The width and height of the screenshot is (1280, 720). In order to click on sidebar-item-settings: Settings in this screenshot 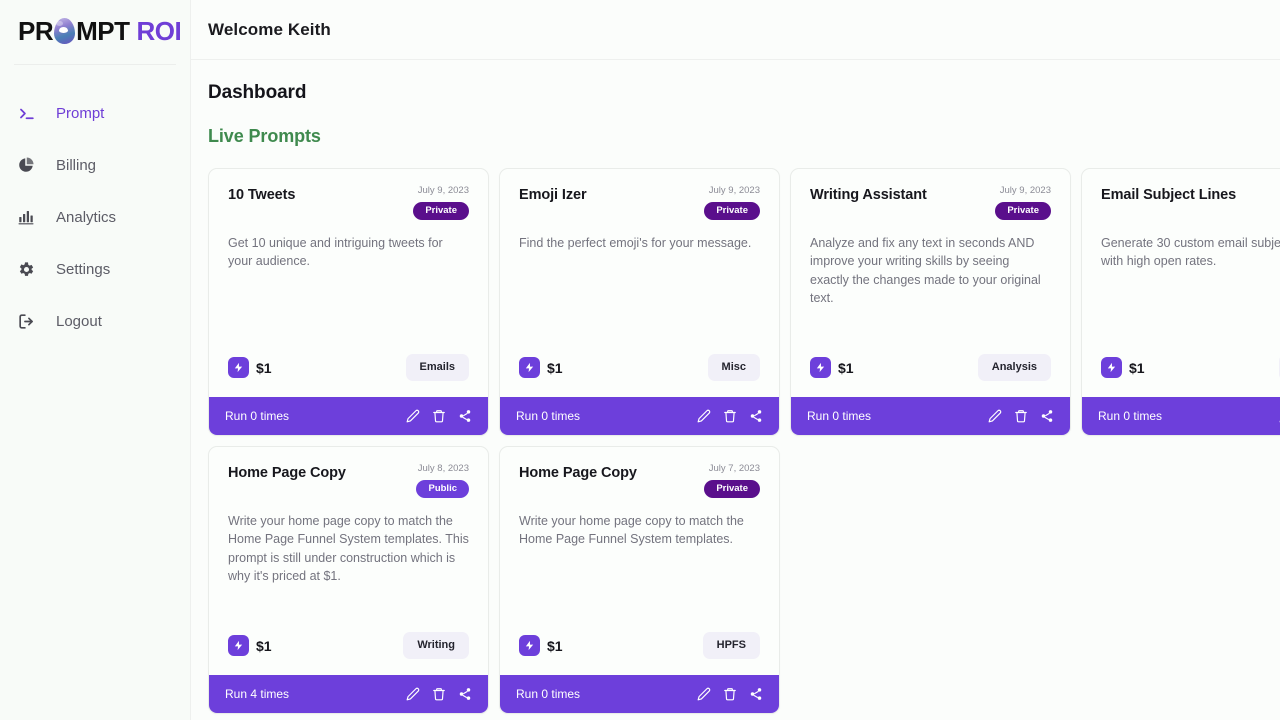, I will do `click(95, 269)`.